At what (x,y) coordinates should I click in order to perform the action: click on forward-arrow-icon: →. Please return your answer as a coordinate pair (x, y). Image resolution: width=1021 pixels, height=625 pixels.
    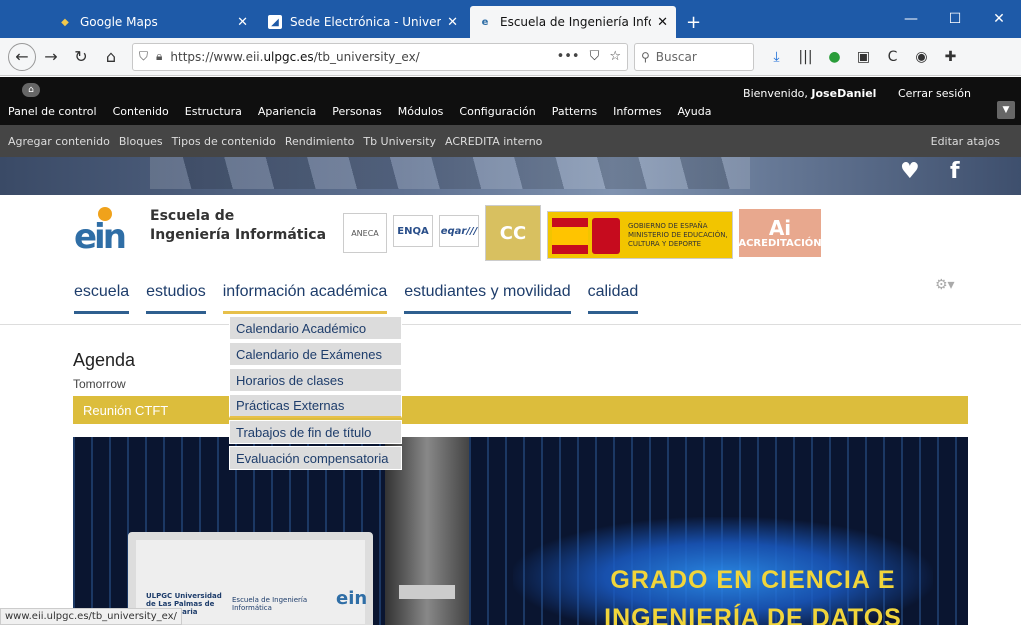
    Looking at the image, I should click on (51, 57).